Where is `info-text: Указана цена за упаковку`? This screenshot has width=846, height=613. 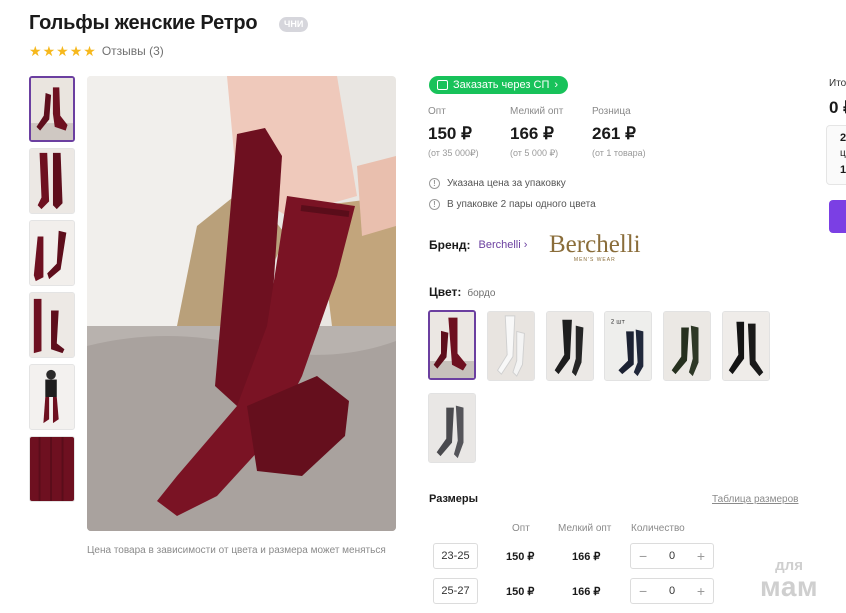 info-text: Указана цена за упаковку is located at coordinates (506, 183).